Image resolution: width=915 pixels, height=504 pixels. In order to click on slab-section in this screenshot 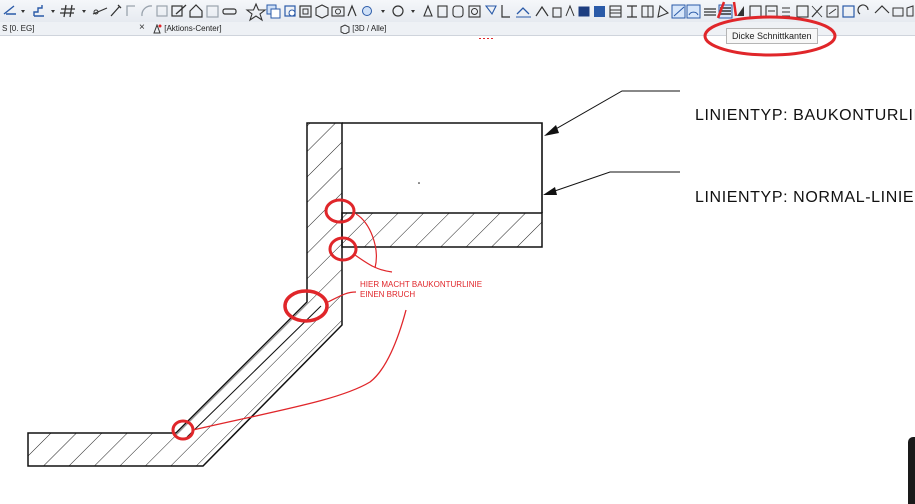, I will do `click(442, 230)`.